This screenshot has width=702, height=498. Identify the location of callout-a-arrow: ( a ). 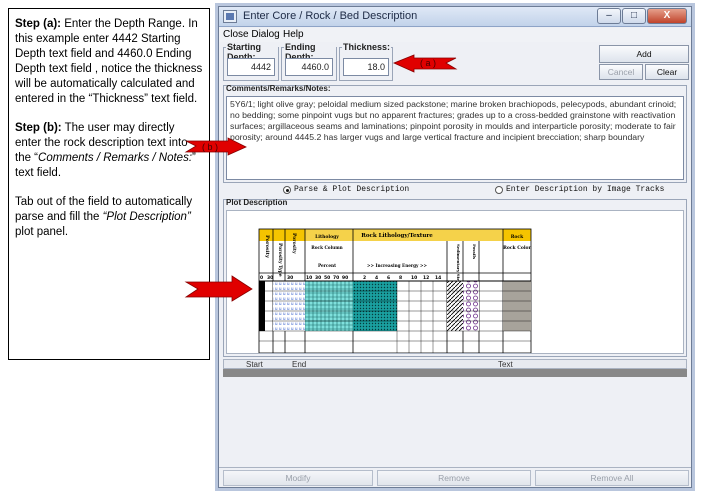
(425, 63).